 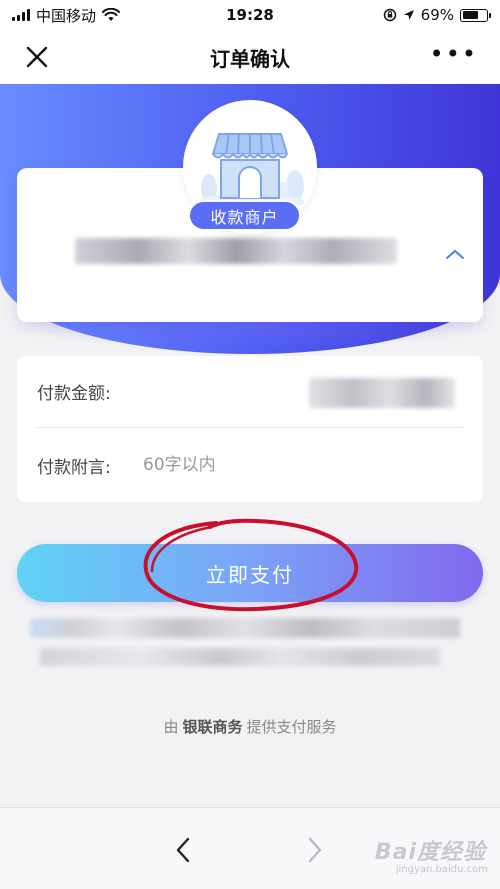 I want to click on note-input, so click(x=283, y=465).